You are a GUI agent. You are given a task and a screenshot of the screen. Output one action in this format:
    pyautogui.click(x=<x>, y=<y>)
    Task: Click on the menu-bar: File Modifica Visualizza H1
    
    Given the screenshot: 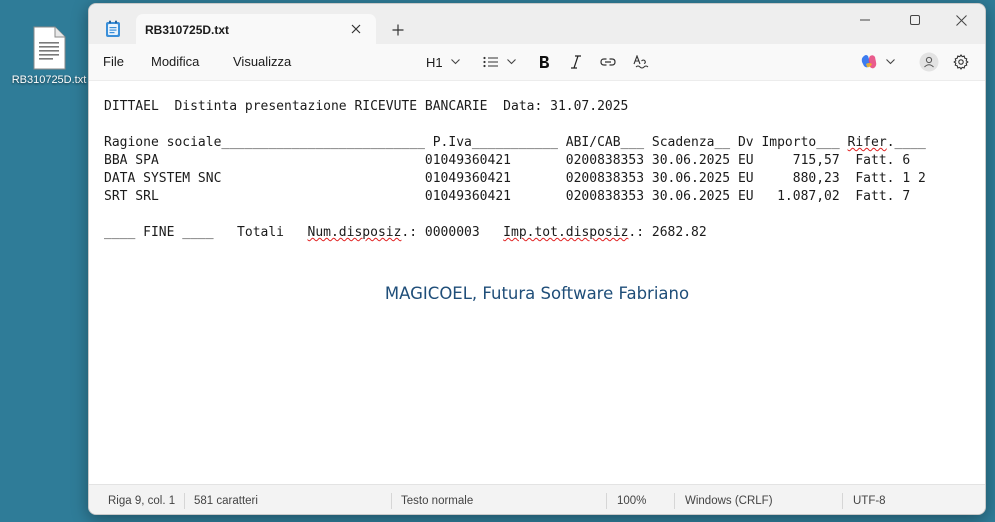 What is the action you would take?
    pyautogui.click(x=537, y=62)
    